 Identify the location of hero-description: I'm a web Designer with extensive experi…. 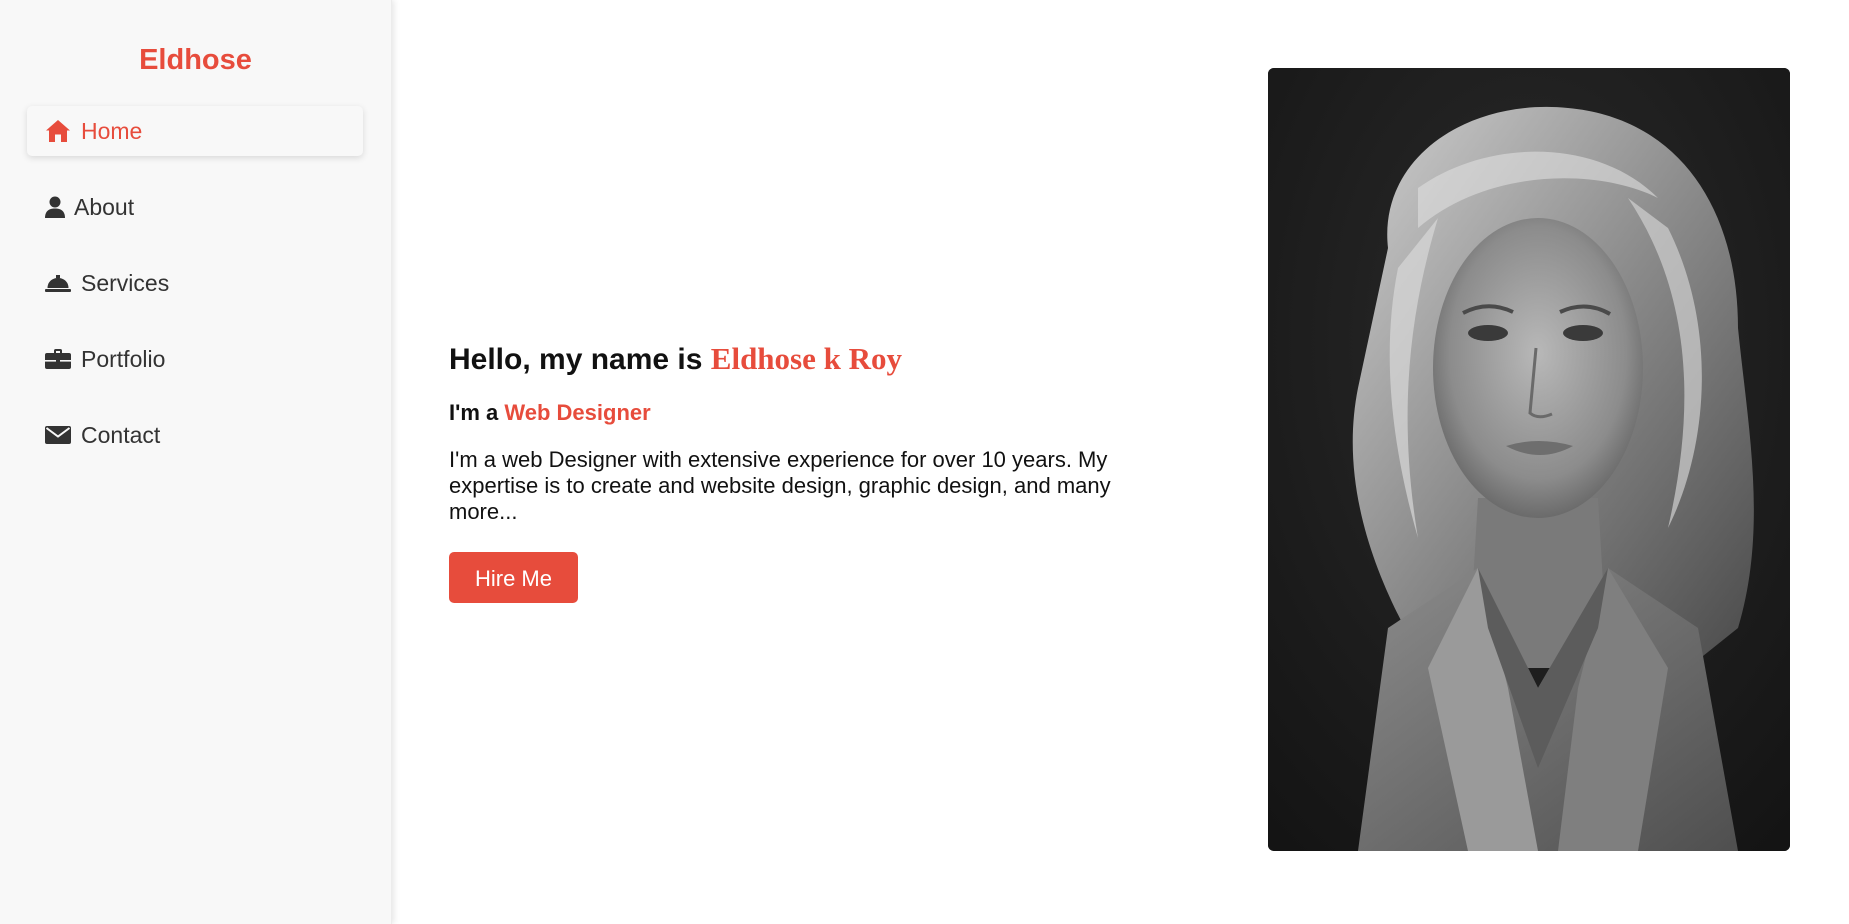
(780, 485).